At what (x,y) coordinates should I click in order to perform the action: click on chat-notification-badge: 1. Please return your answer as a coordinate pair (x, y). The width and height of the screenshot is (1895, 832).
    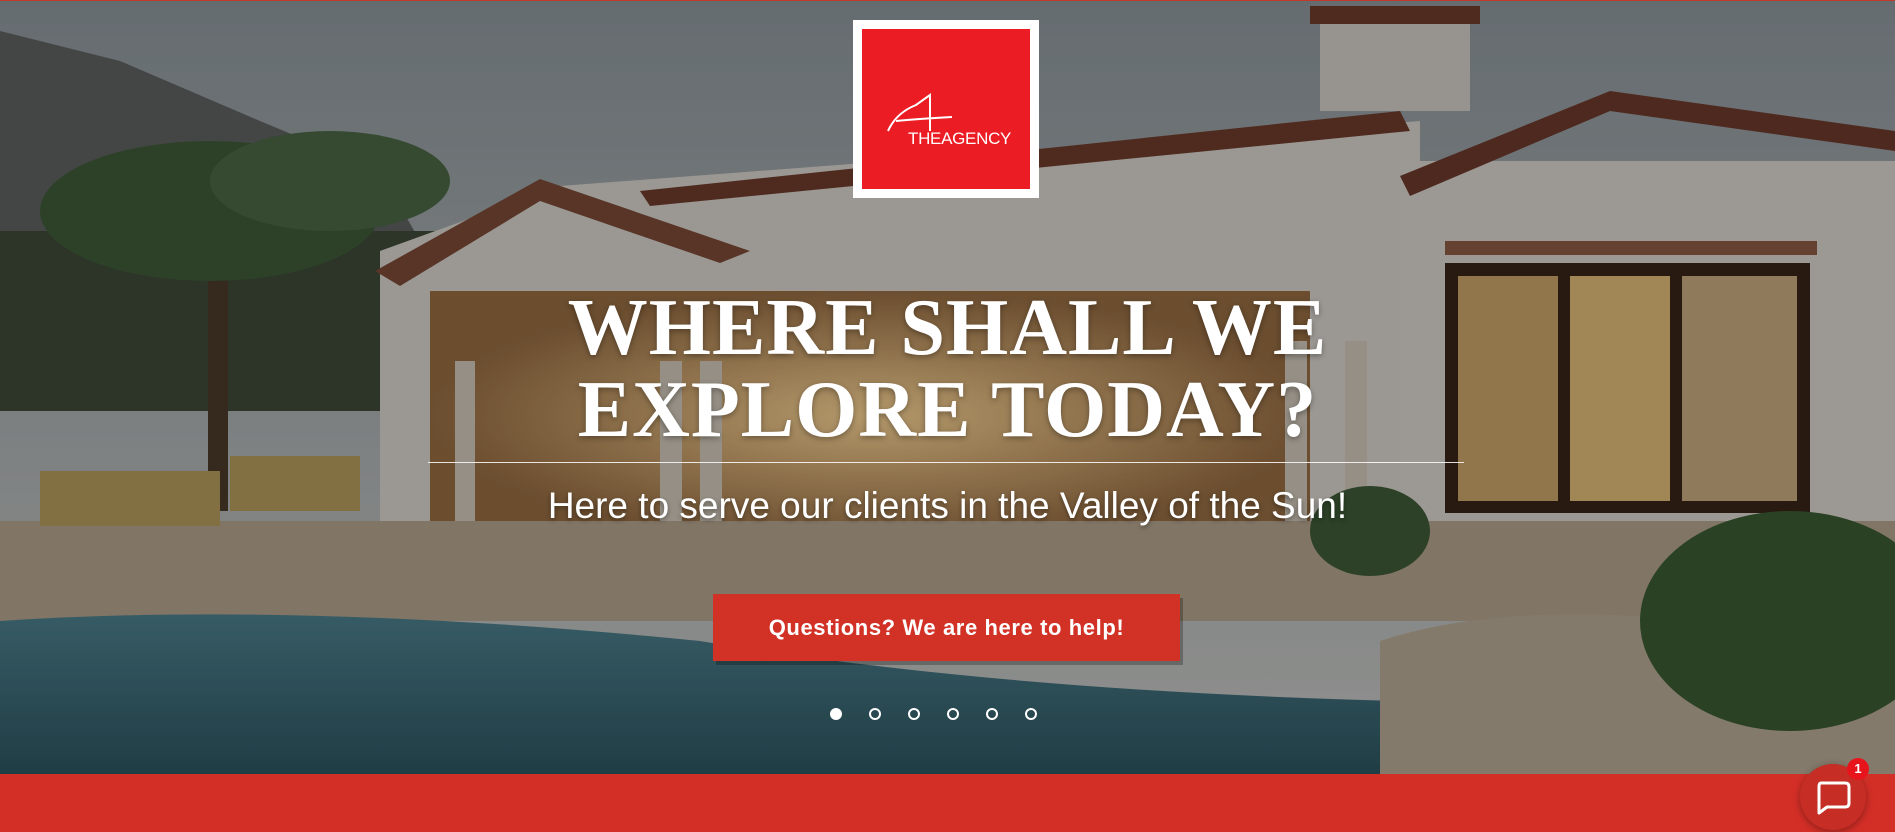
    Looking at the image, I should click on (1858, 769).